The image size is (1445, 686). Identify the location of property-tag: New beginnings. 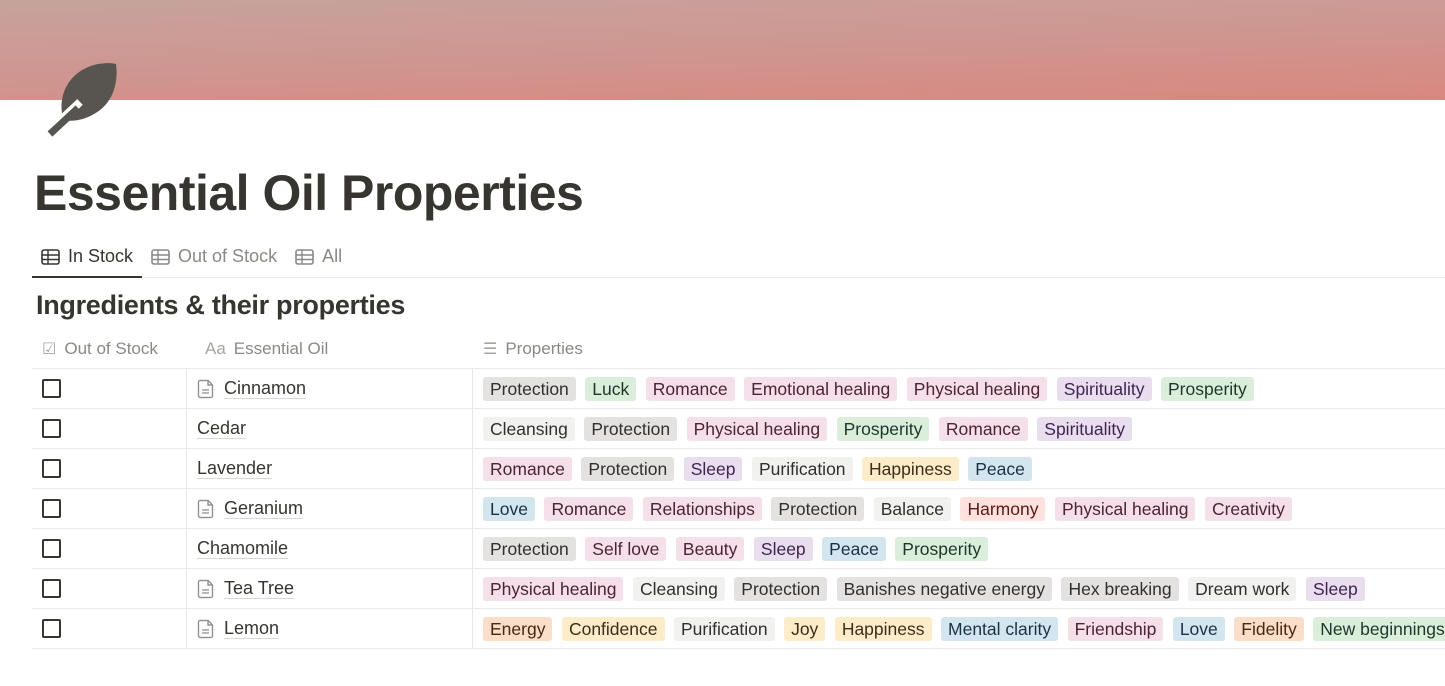
(1379, 628).